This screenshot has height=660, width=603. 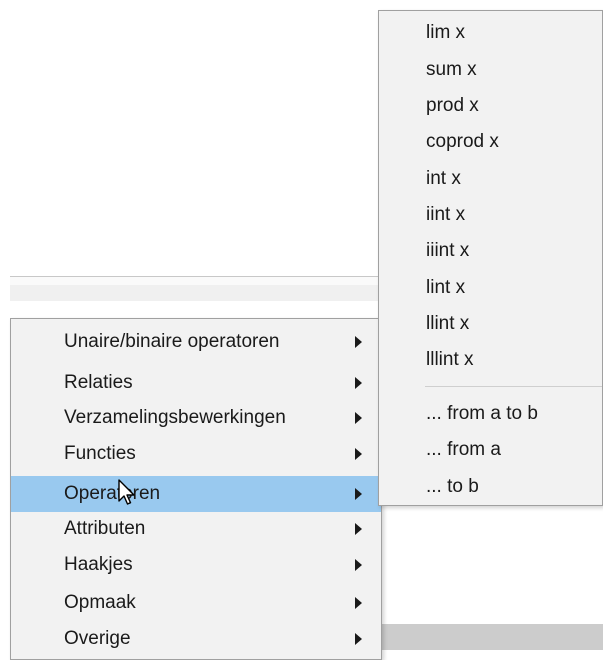 I want to click on submenu-item-prod: prod x, so click(x=490, y=106).